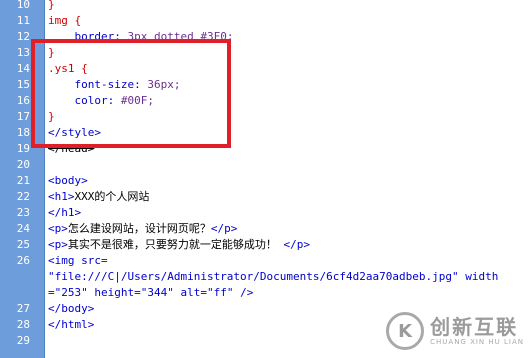 The width and height of the screenshot is (530, 358). Describe the element at coordinates (139, 228) in the screenshot. I see `code-token: 怎么建设网站，设计网页呢？` at that location.